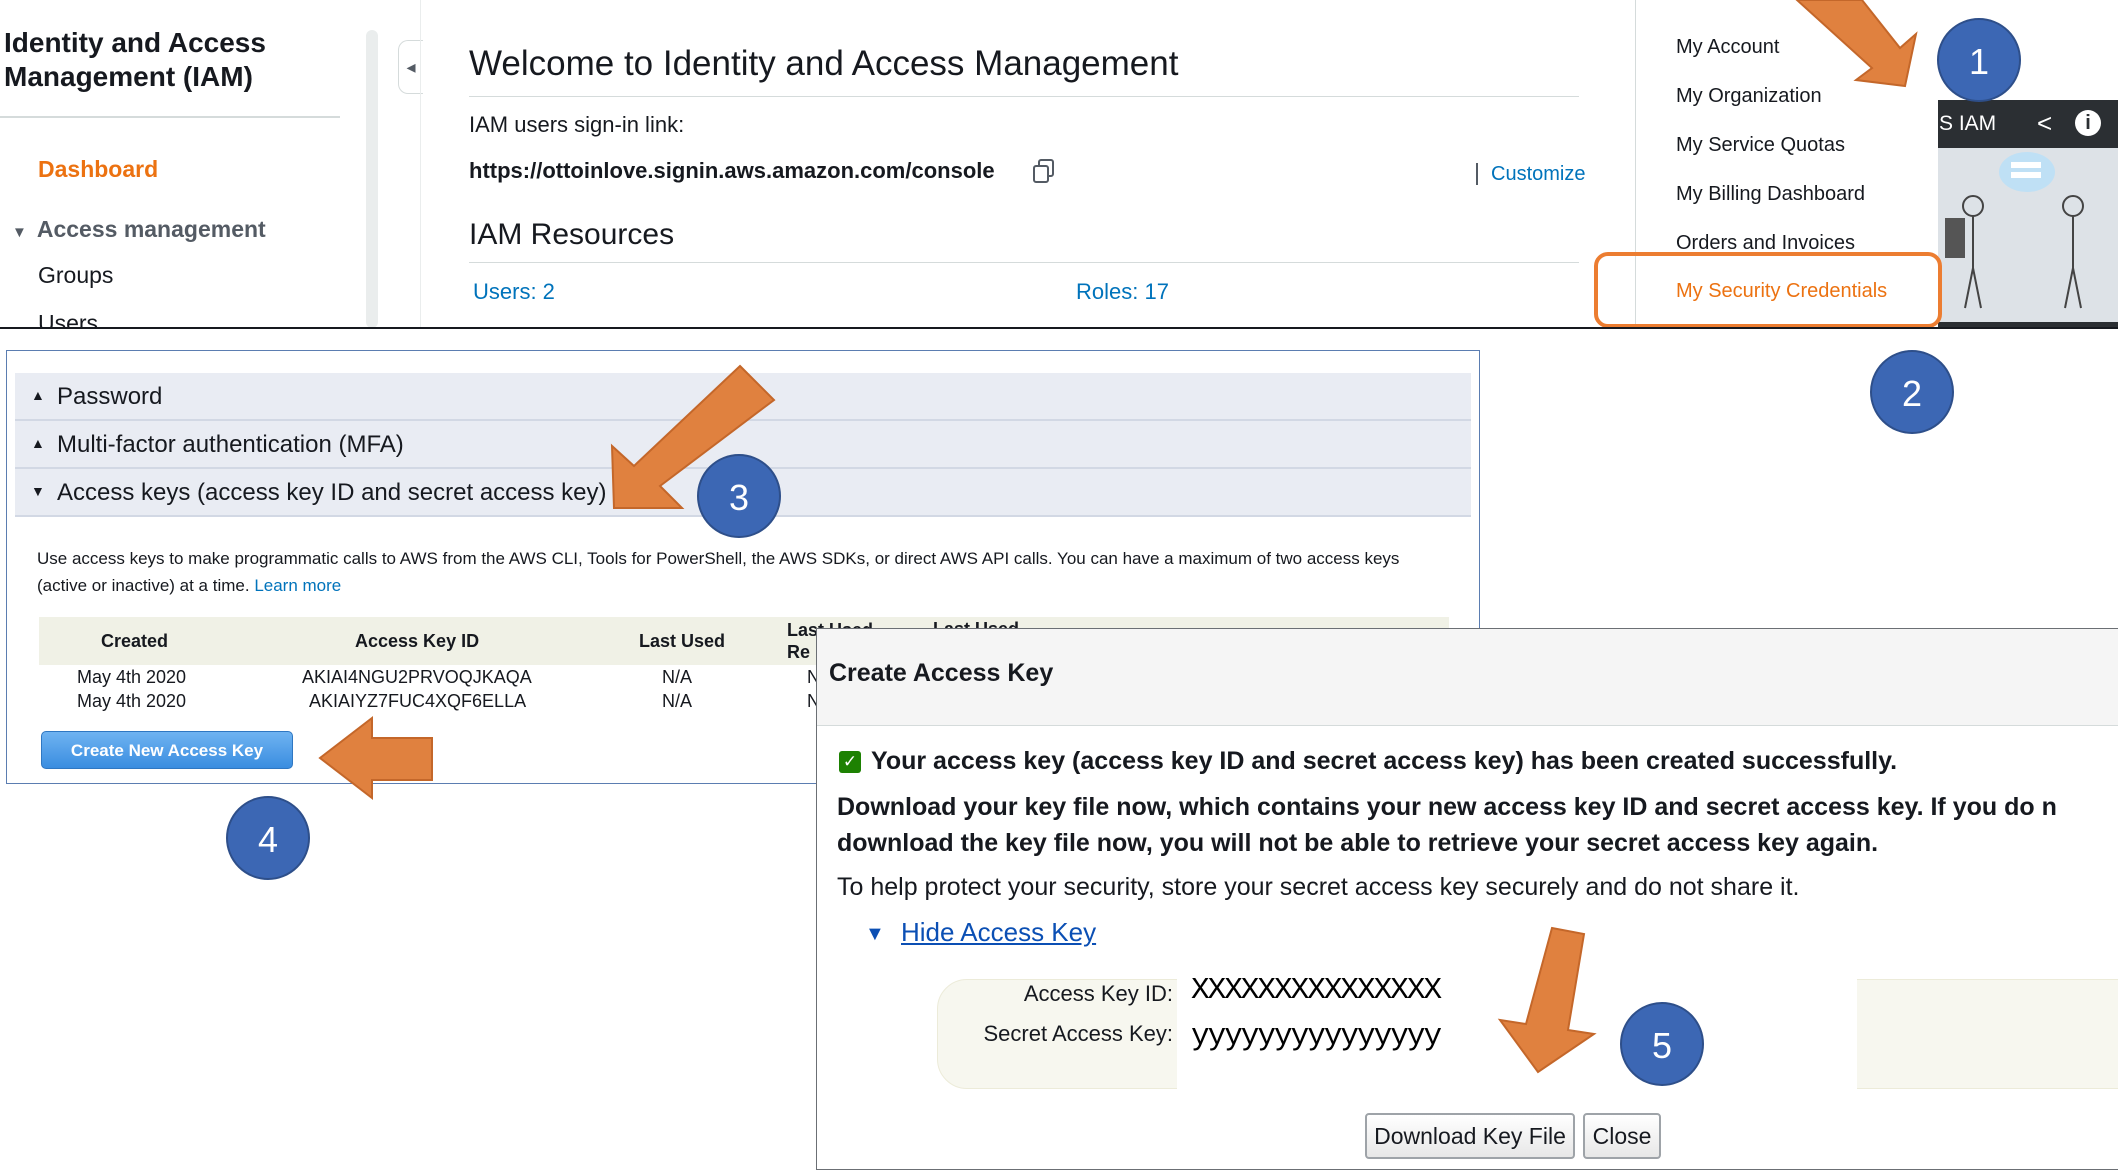  What do you see at coordinates (1912, 392) in the screenshot?
I see `step-badge-2: 2` at bounding box center [1912, 392].